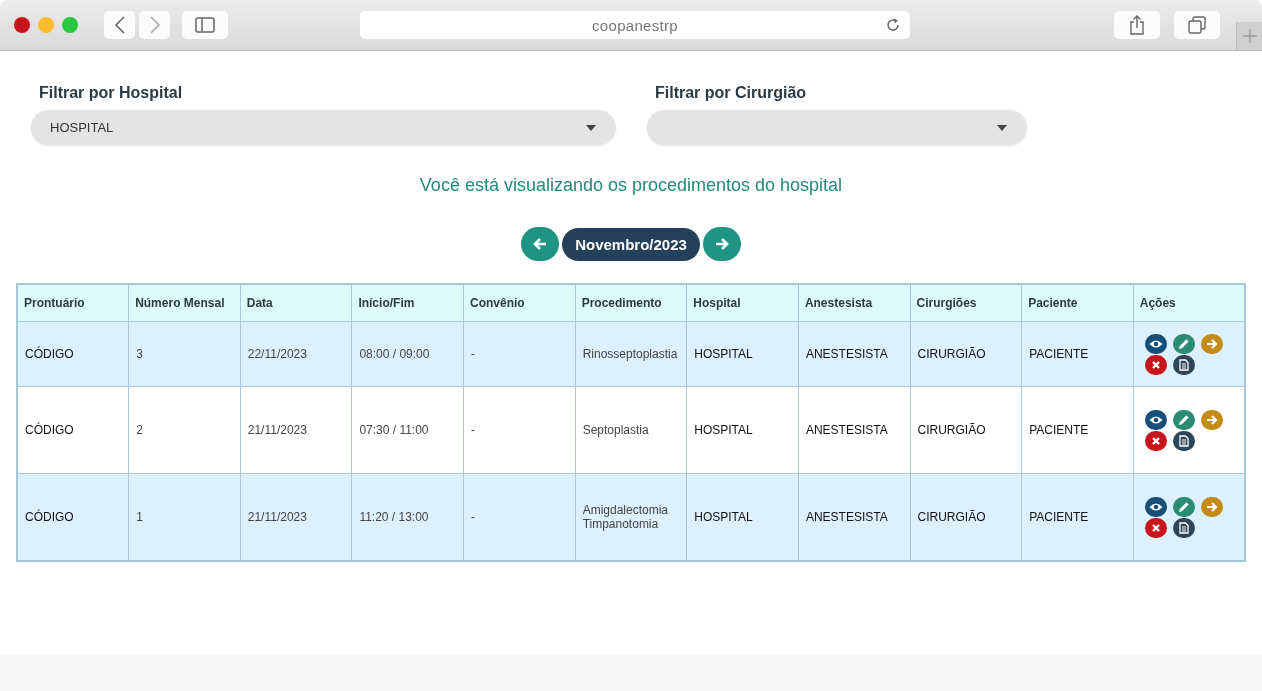 The height and width of the screenshot is (691, 1262). Describe the element at coordinates (631, 430) in the screenshot. I see `table-cell: Septoplastia` at that location.